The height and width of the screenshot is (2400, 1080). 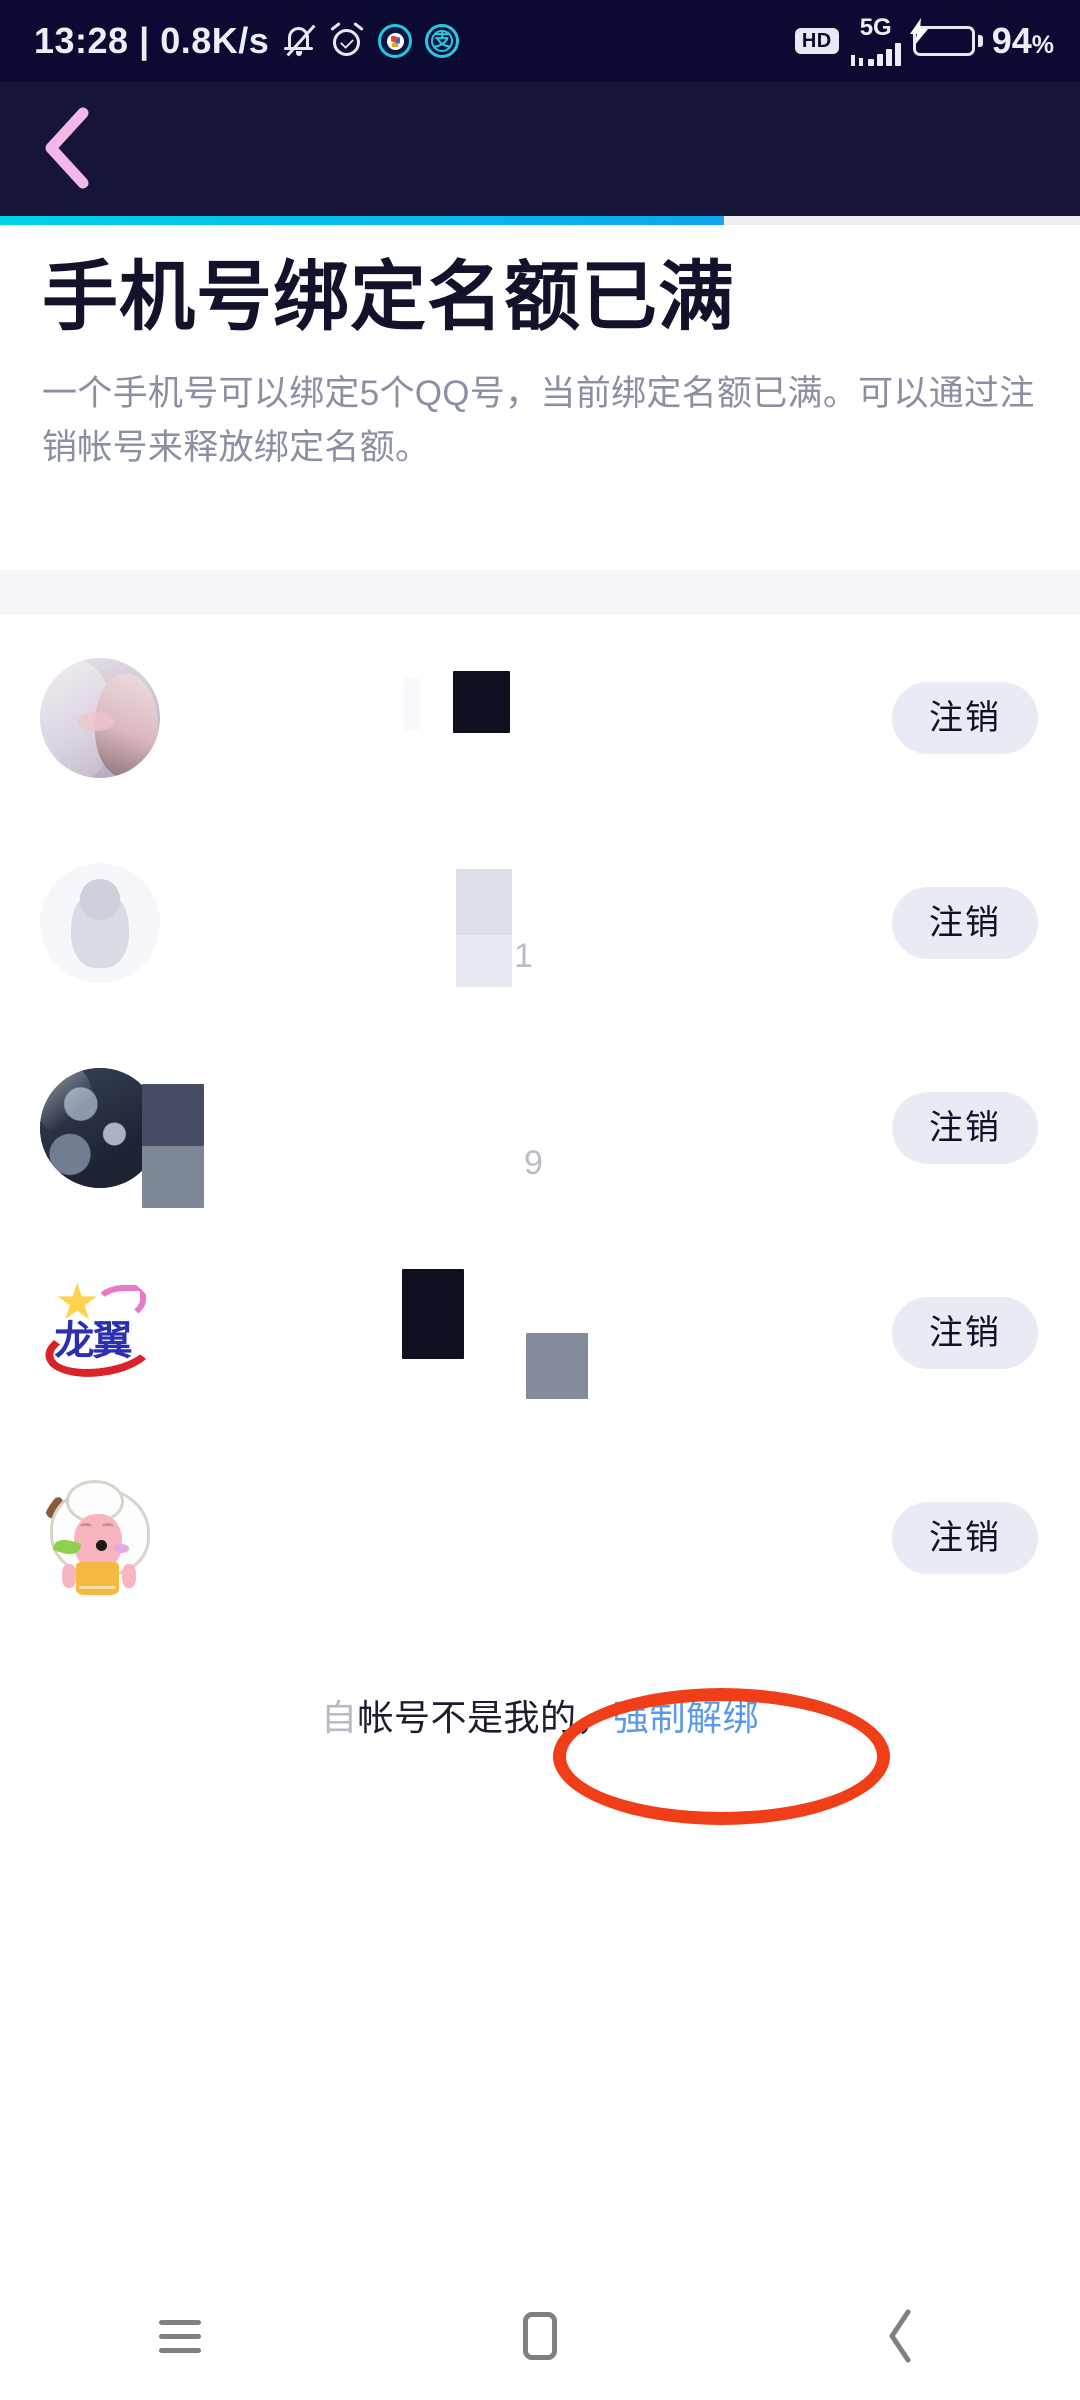 I want to click on alarm-clock-icon, so click(x=347, y=40).